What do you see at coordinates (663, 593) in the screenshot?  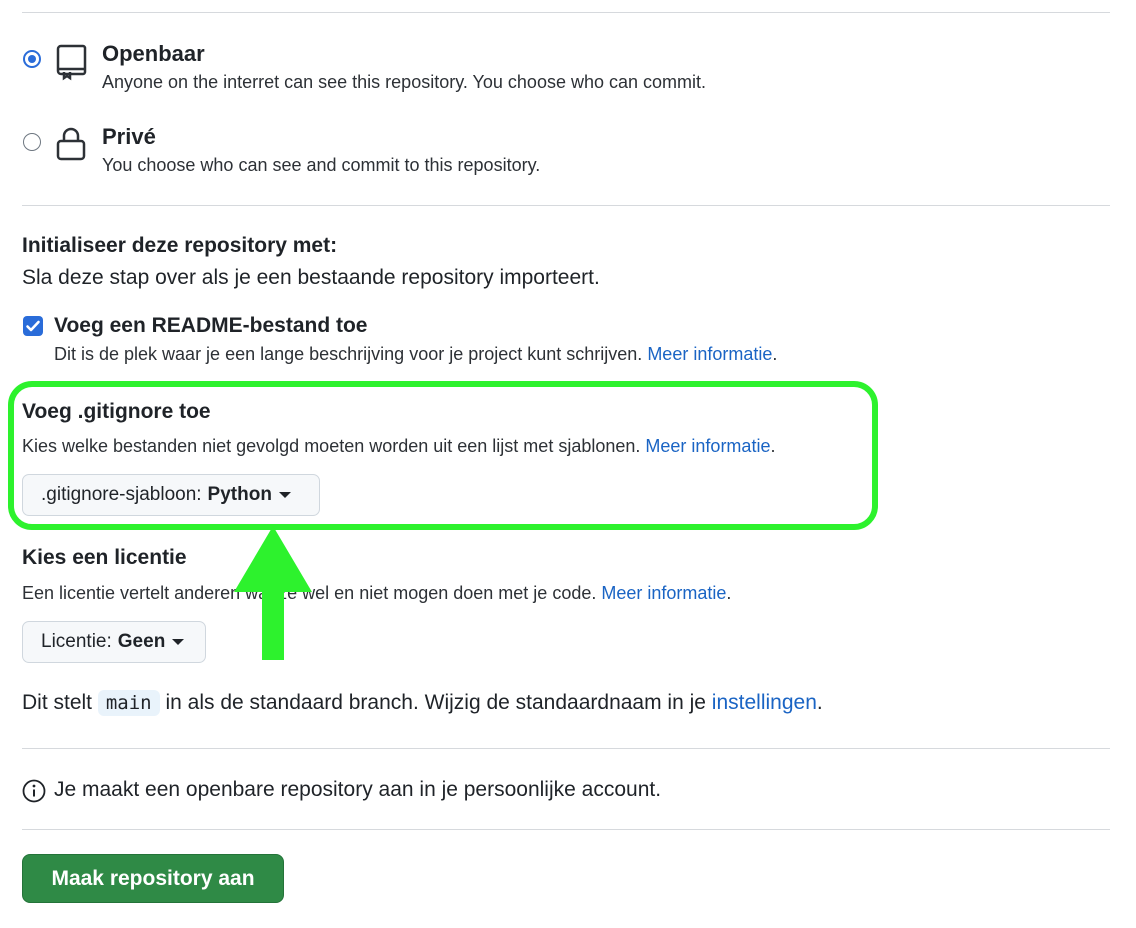 I see `license-more-info-link: Meer informatie` at bounding box center [663, 593].